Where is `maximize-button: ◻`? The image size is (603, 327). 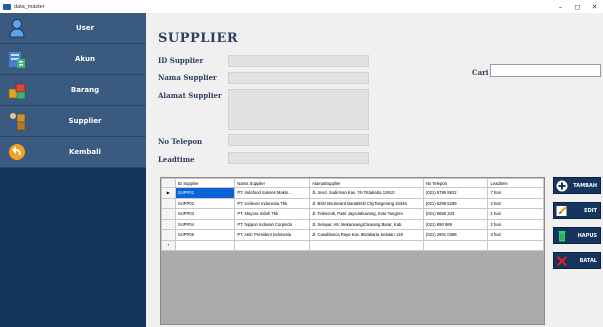
maximize-button: ◻ is located at coordinates (577, 6).